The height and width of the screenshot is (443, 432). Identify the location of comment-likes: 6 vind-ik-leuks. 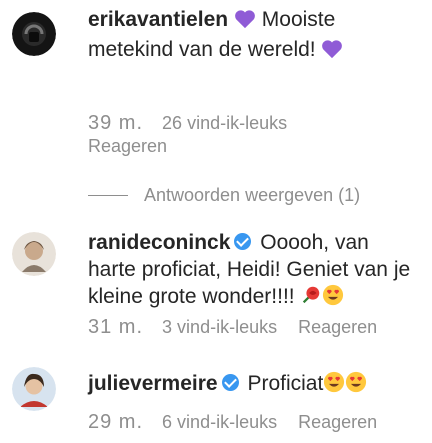
(219, 422).